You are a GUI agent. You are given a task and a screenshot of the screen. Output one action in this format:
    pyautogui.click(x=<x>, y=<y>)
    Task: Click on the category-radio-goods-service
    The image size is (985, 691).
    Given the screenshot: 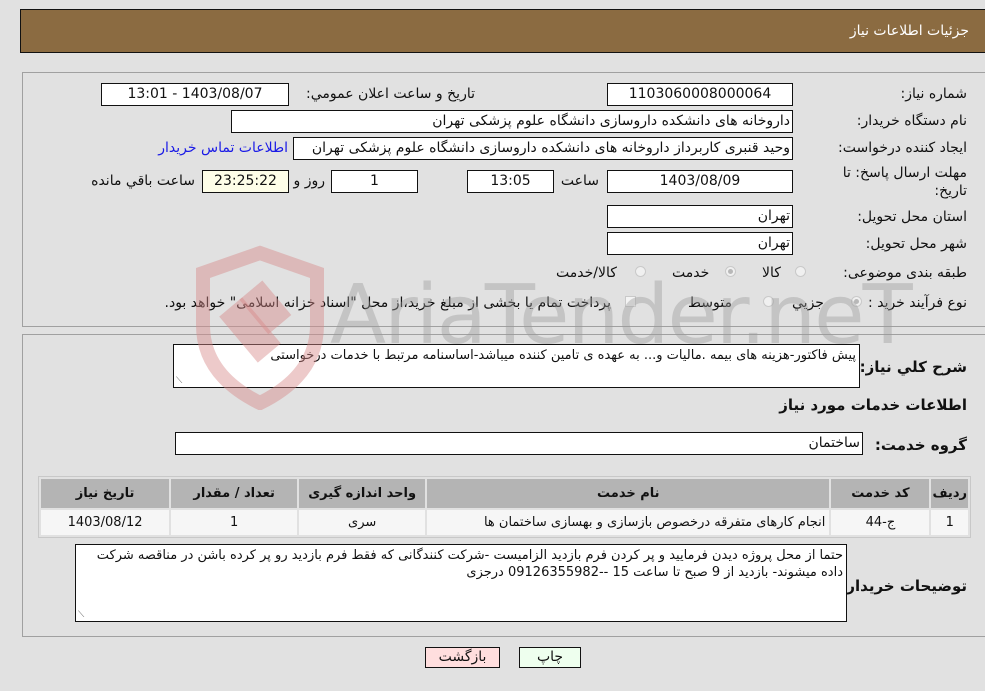 What is the action you would take?
    pyautogui.click(x=640, y=271)
    